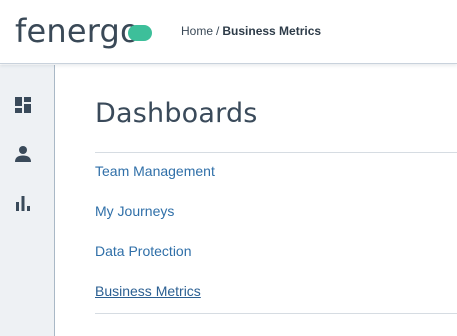  I want to click on sidebar-item-users, so click(23, 156).